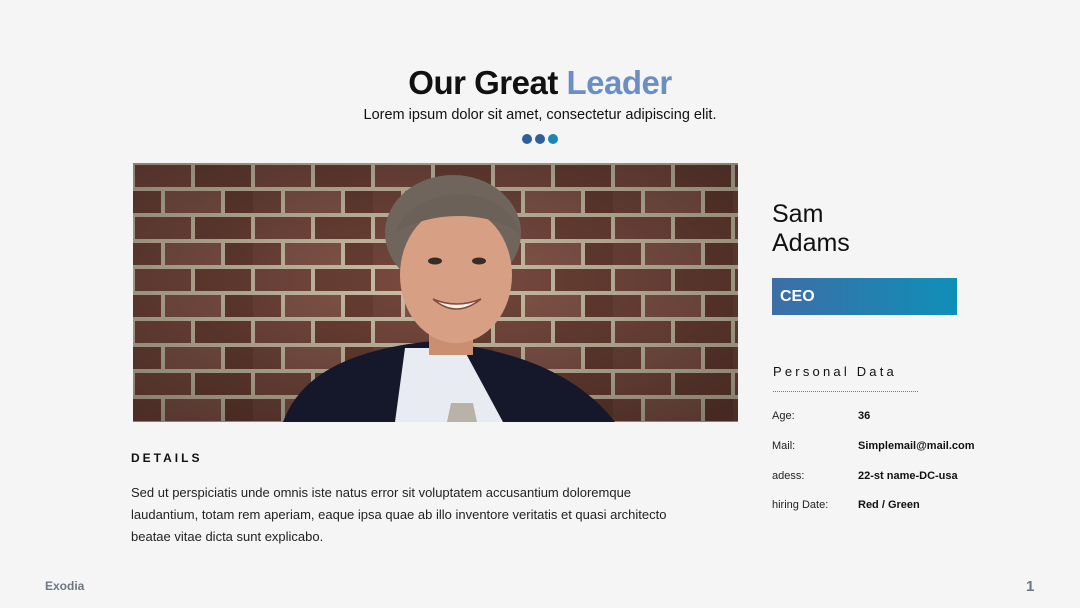 This screenshot has width=1080, height=608. I want to click on role-badge: CEO, so click(864, 296).